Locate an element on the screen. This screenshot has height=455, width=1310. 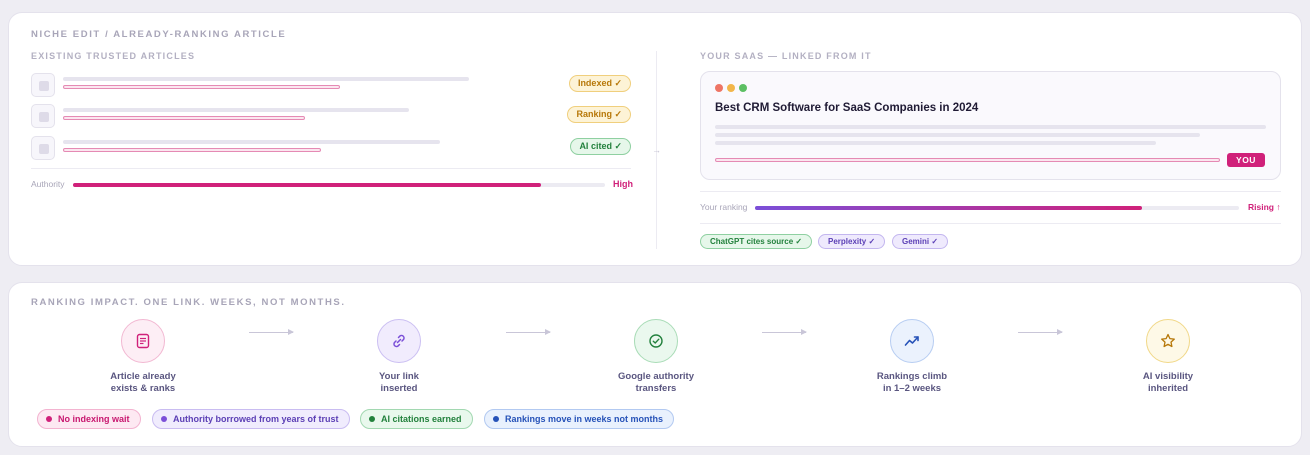
authority-value: High is located at coordinates (623, 184).